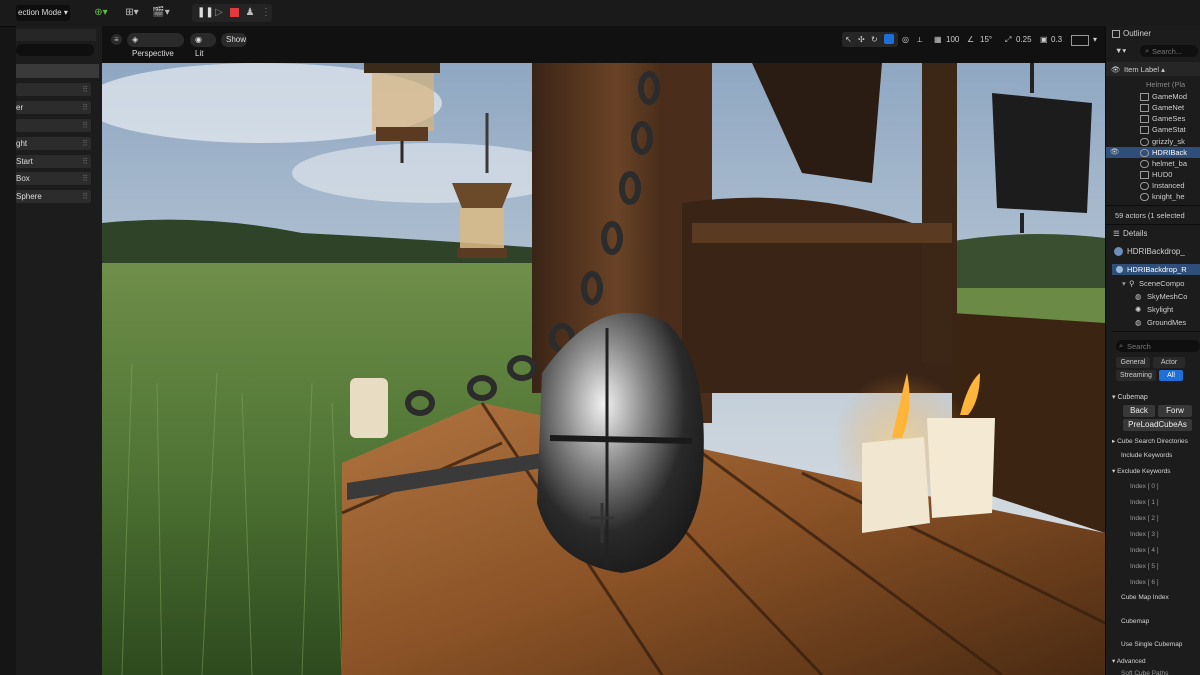  Describe the element at coordinates (1169, 362) in the screenshot. I see `filter-actor-button: Actor` at that location.